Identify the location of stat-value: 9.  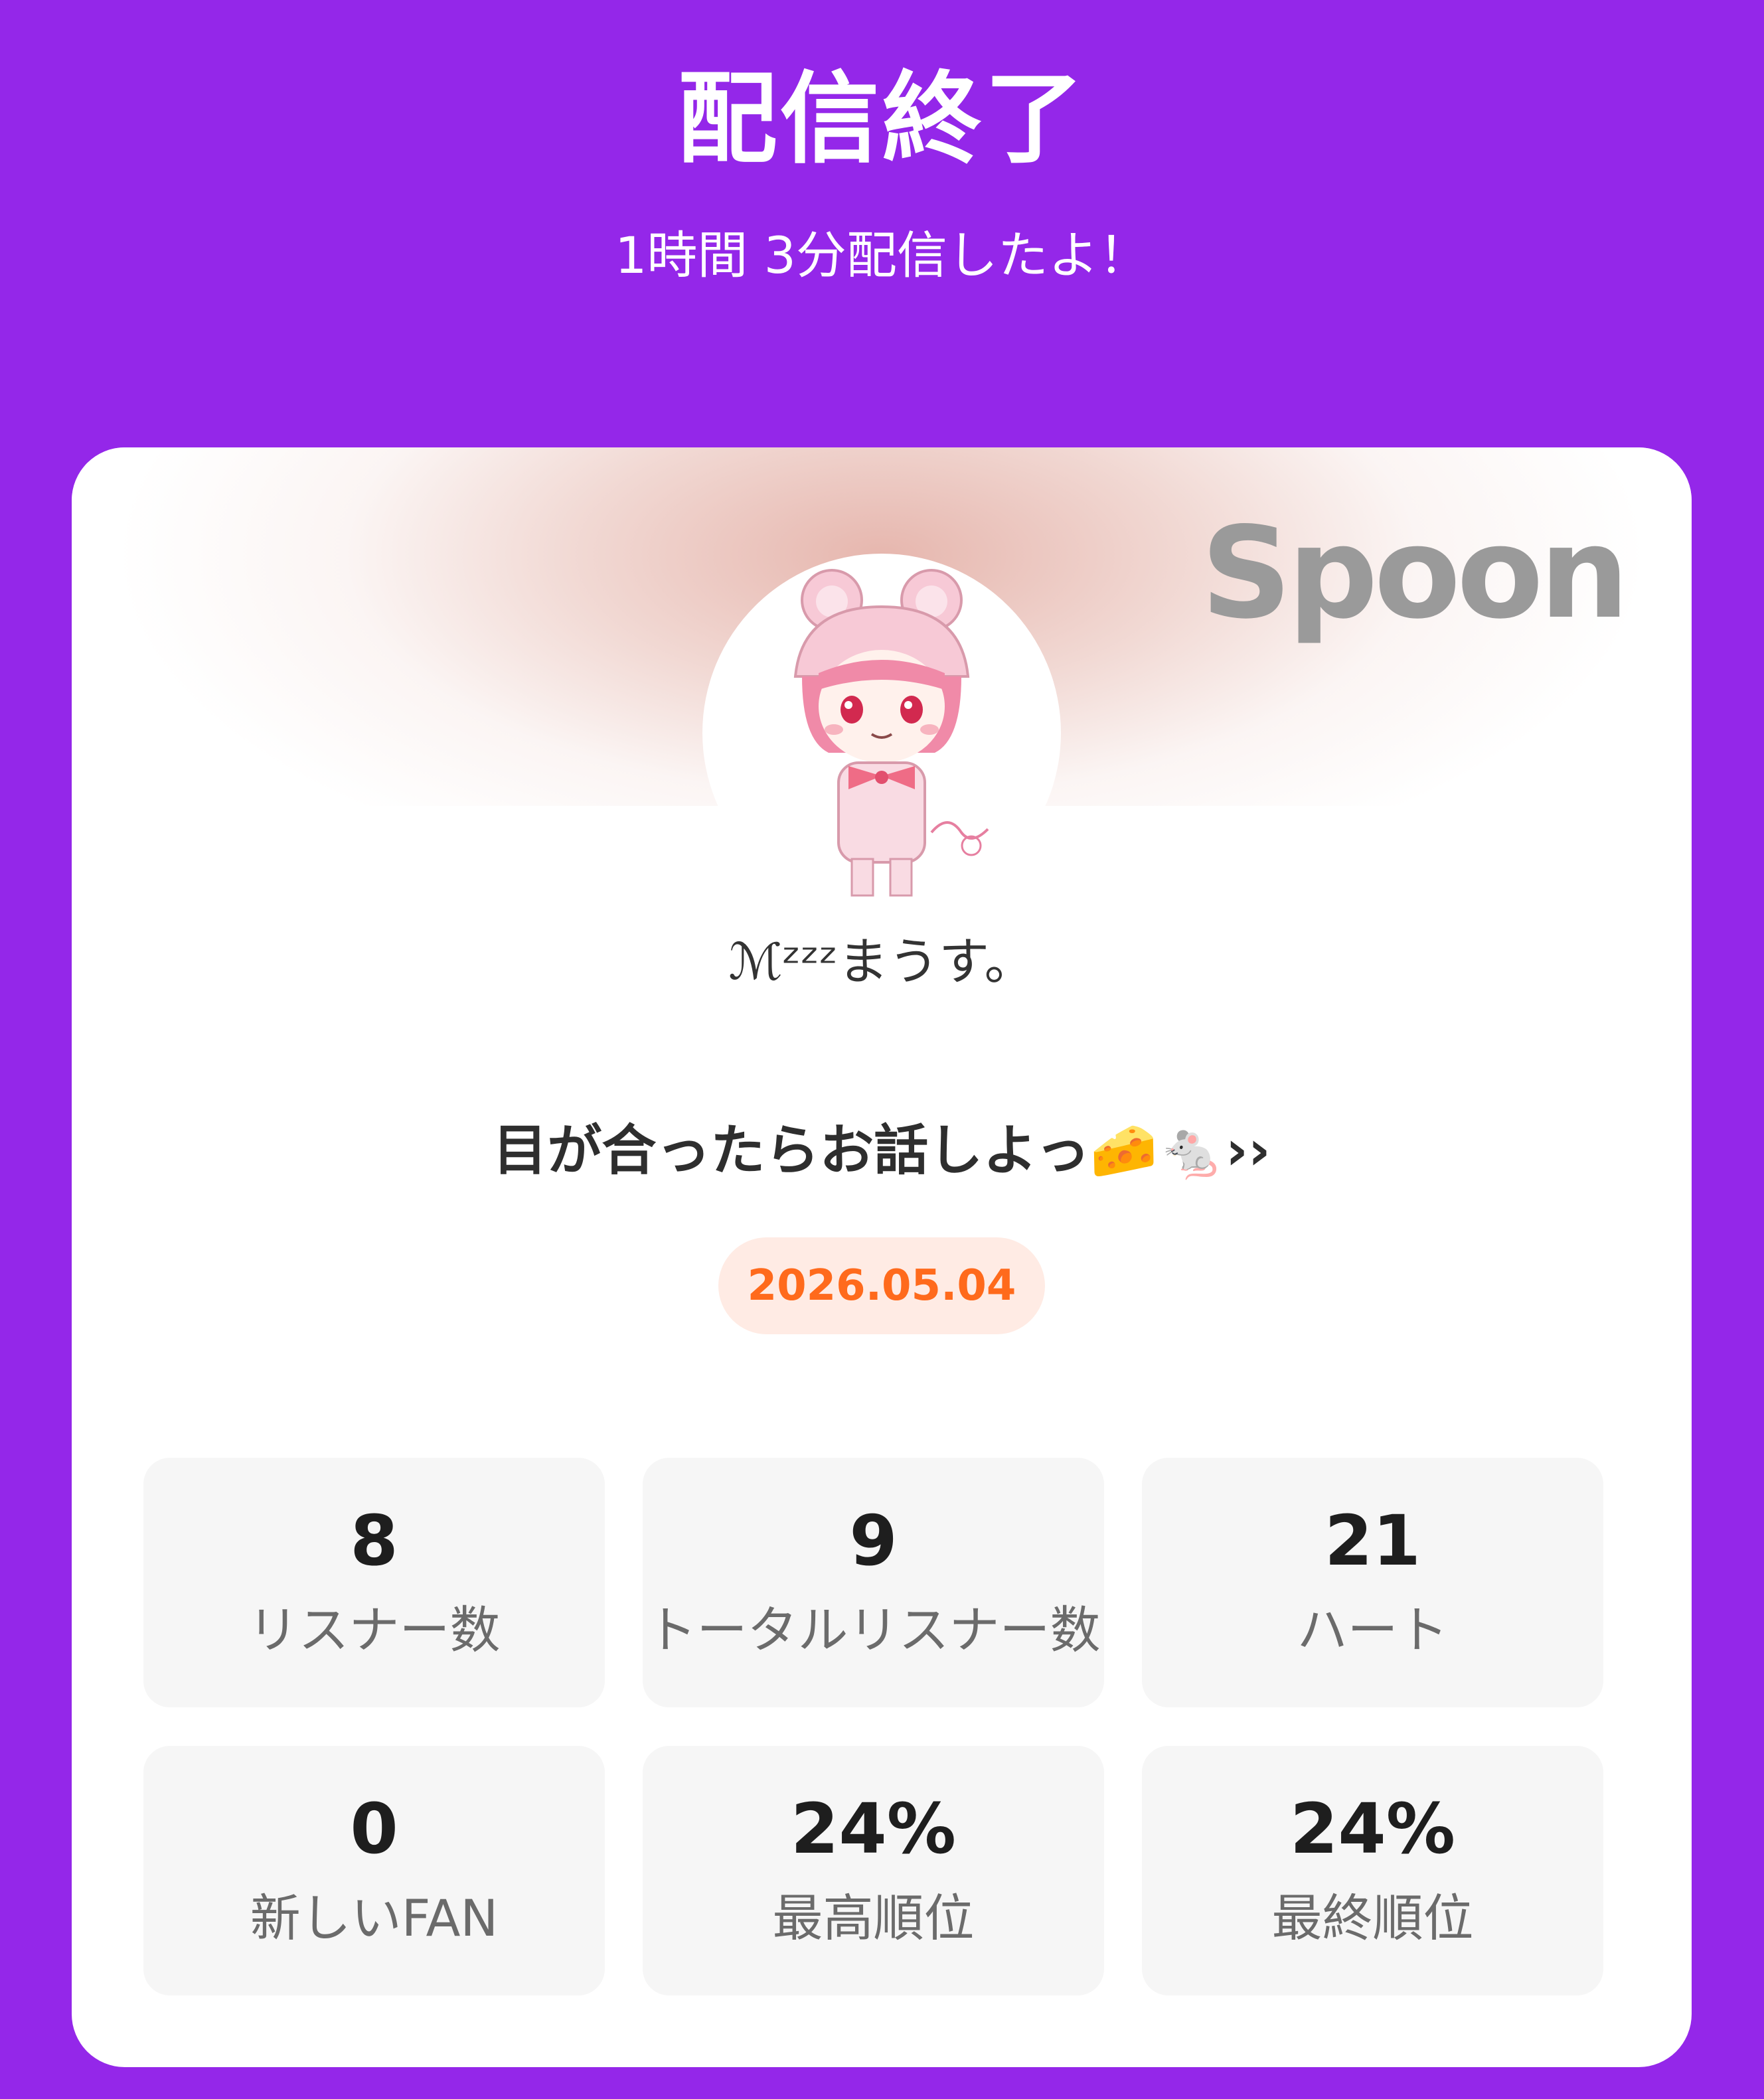
(873, 1540).